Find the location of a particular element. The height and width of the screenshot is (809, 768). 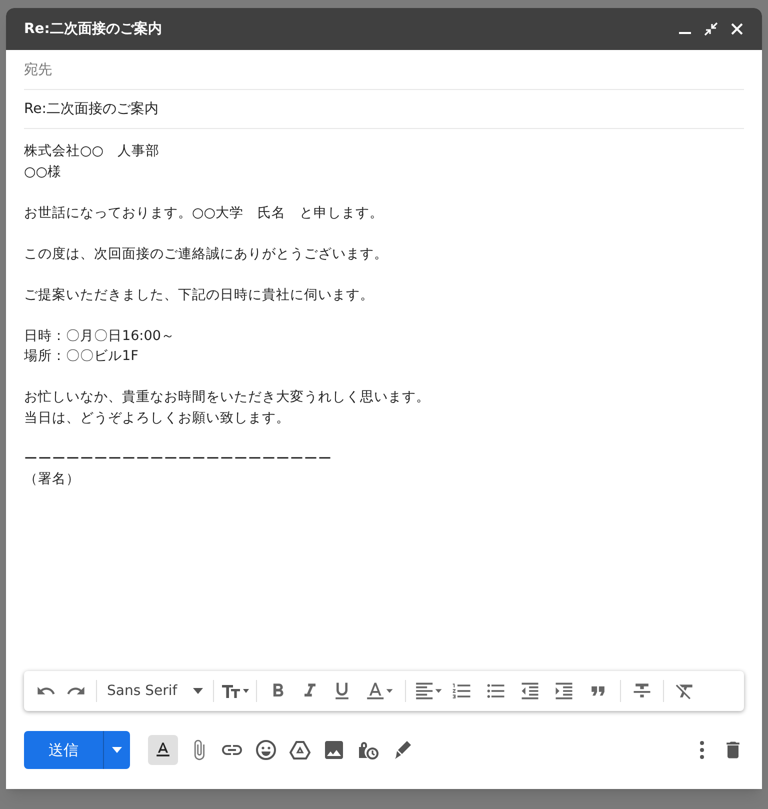

font-dropdown: Sans Serif is located at coordinates (155, 691).